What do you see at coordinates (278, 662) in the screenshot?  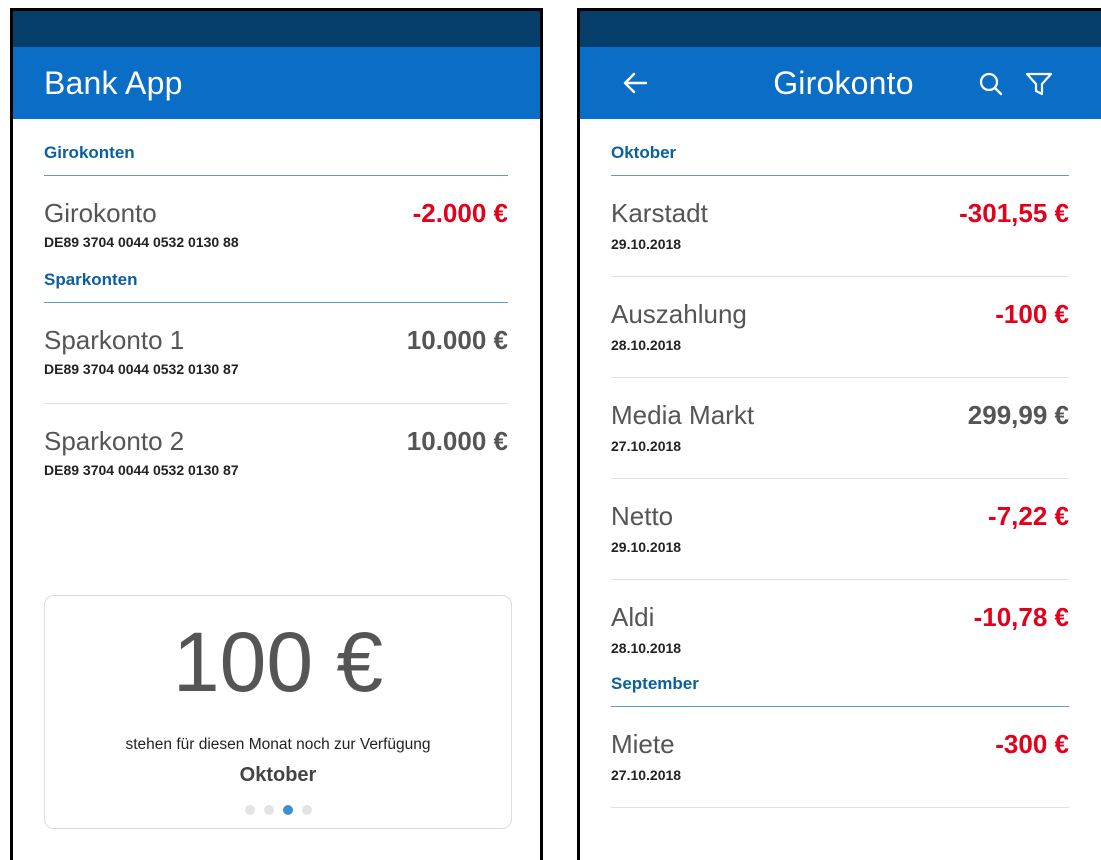 I see `budget-amount: 100 €` at bounding box center [278, 662].